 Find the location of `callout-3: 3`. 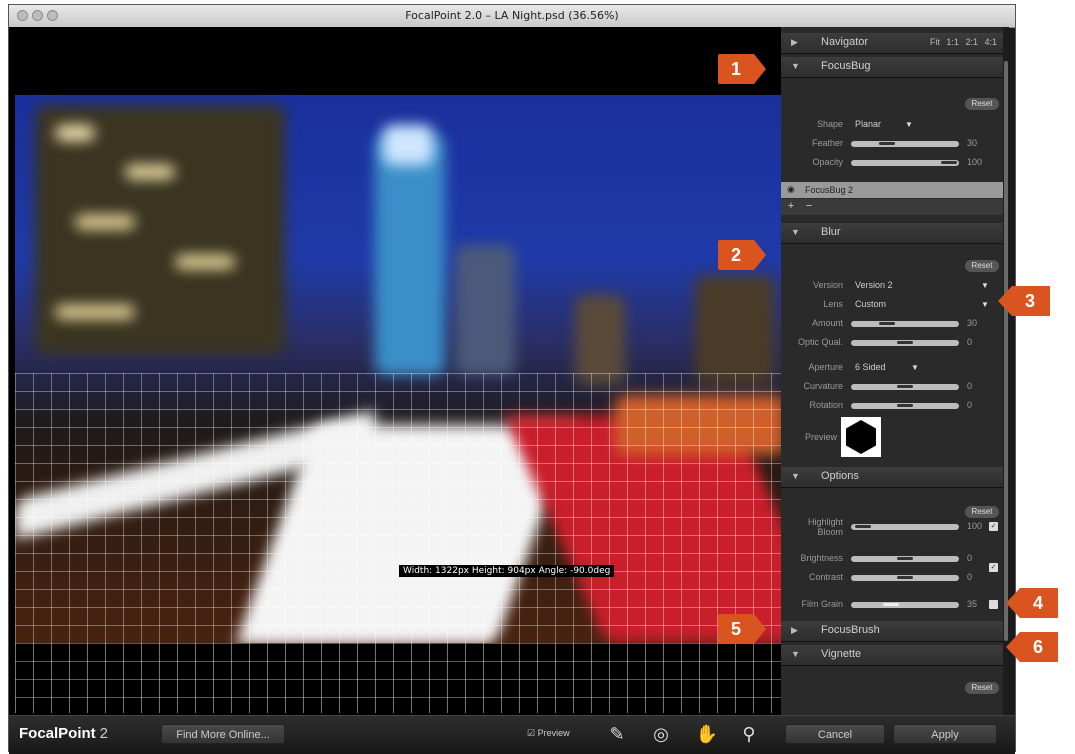

callout-3: 3 is located at coordinates (1023, 301).